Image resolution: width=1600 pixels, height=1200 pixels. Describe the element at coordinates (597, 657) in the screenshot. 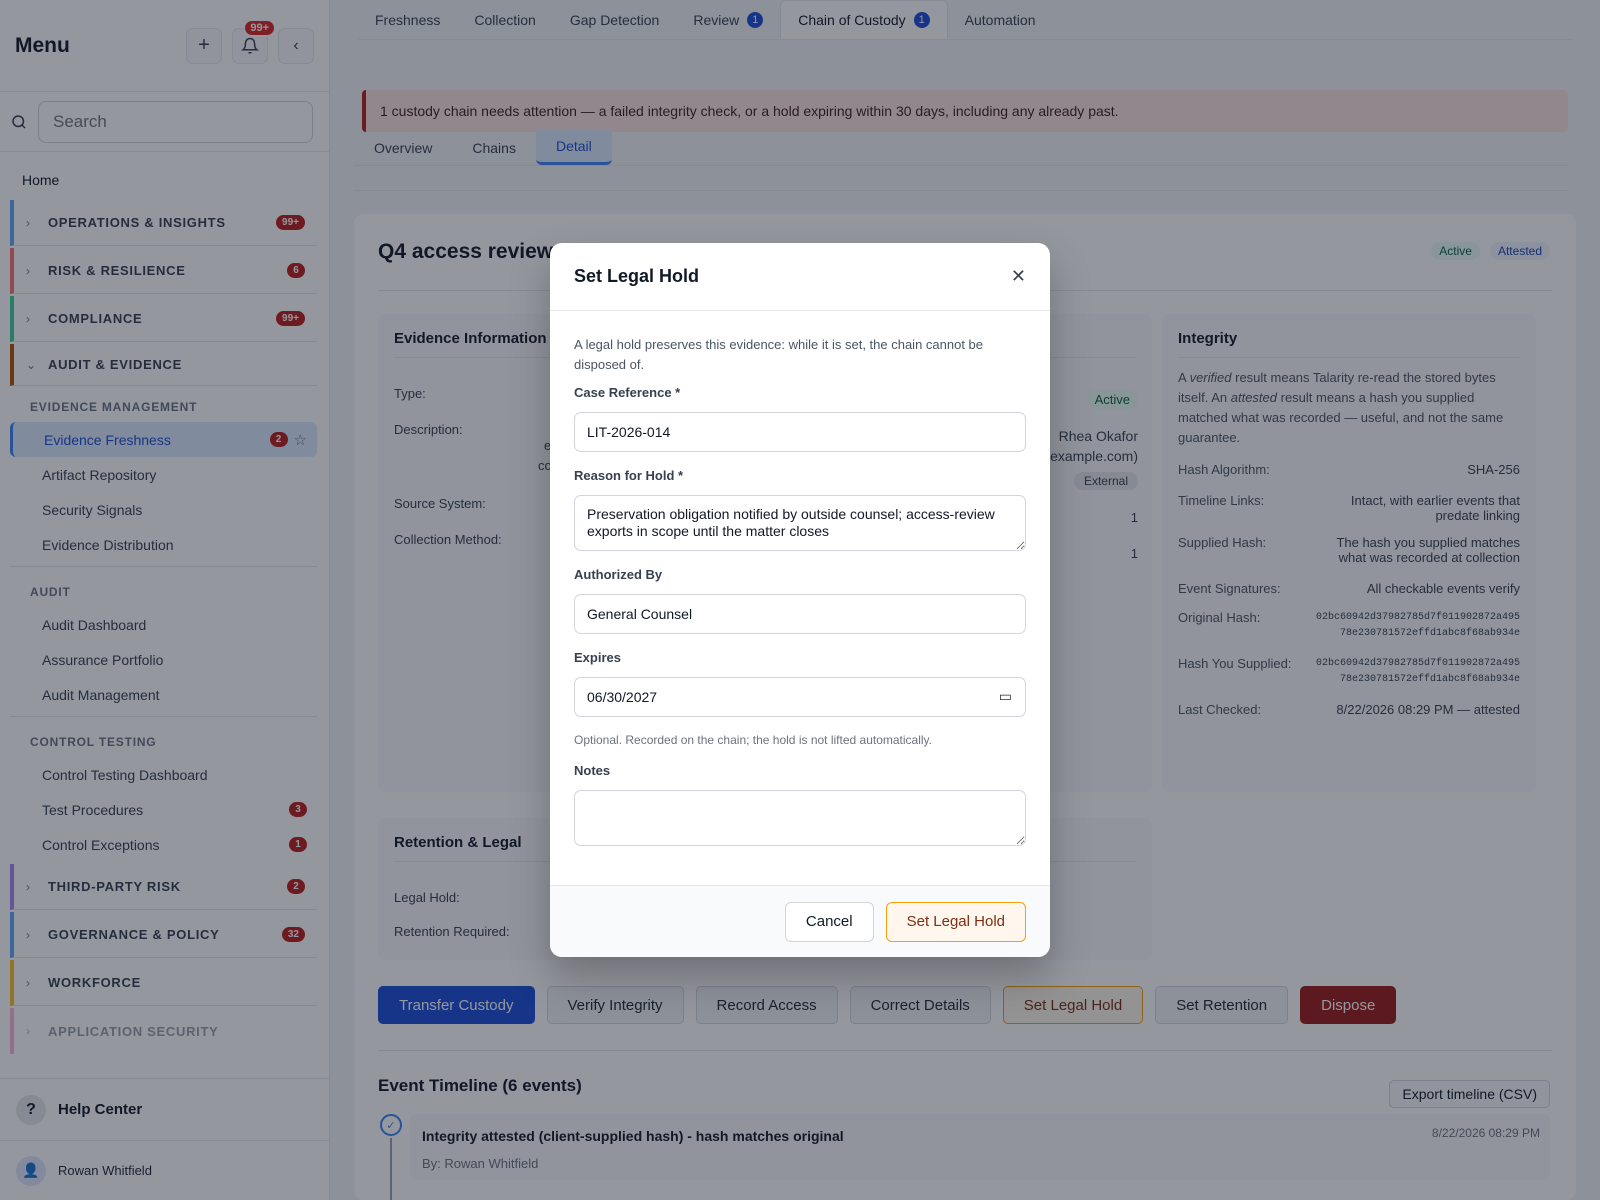

I see `expires-label: Expires` at that location.